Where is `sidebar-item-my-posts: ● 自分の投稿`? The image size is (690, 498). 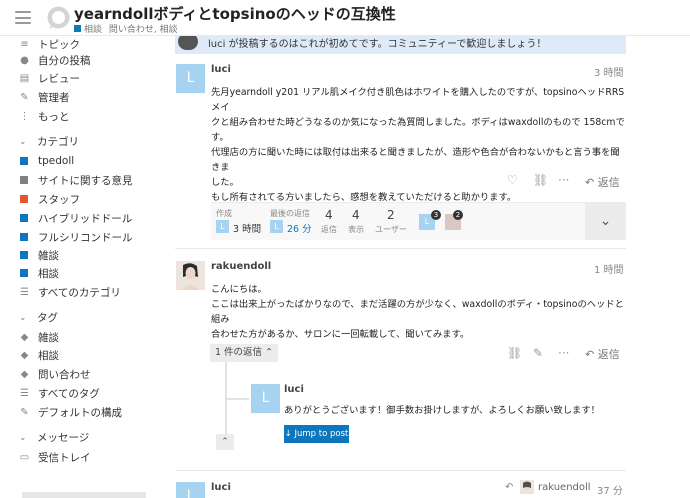 sidebar-item-my-posts: ● 自分の投稿 is located at coordinates (54, 60).